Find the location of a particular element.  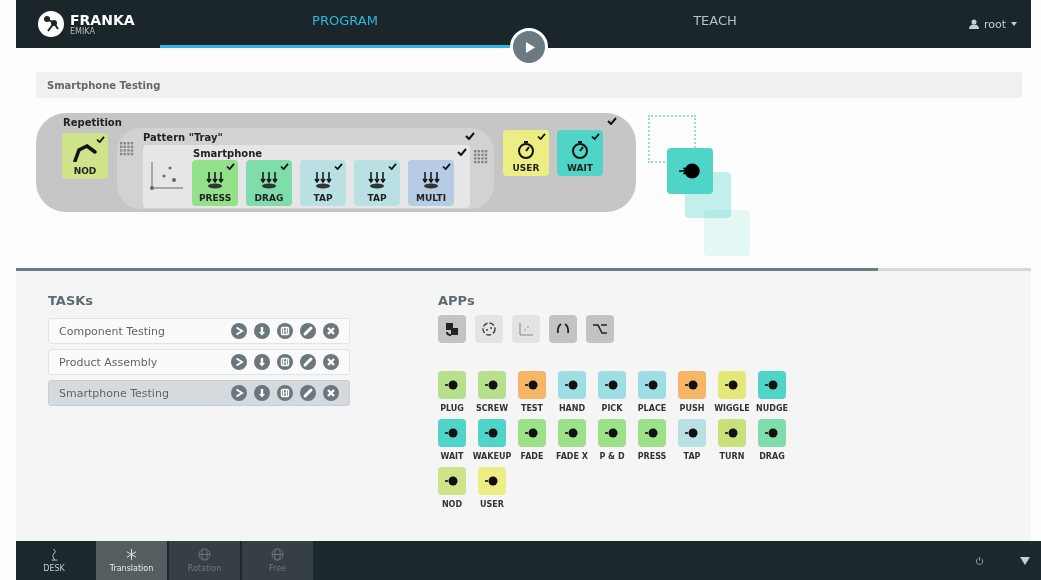

app-label: FADE X is located at coordinates (572, 456).